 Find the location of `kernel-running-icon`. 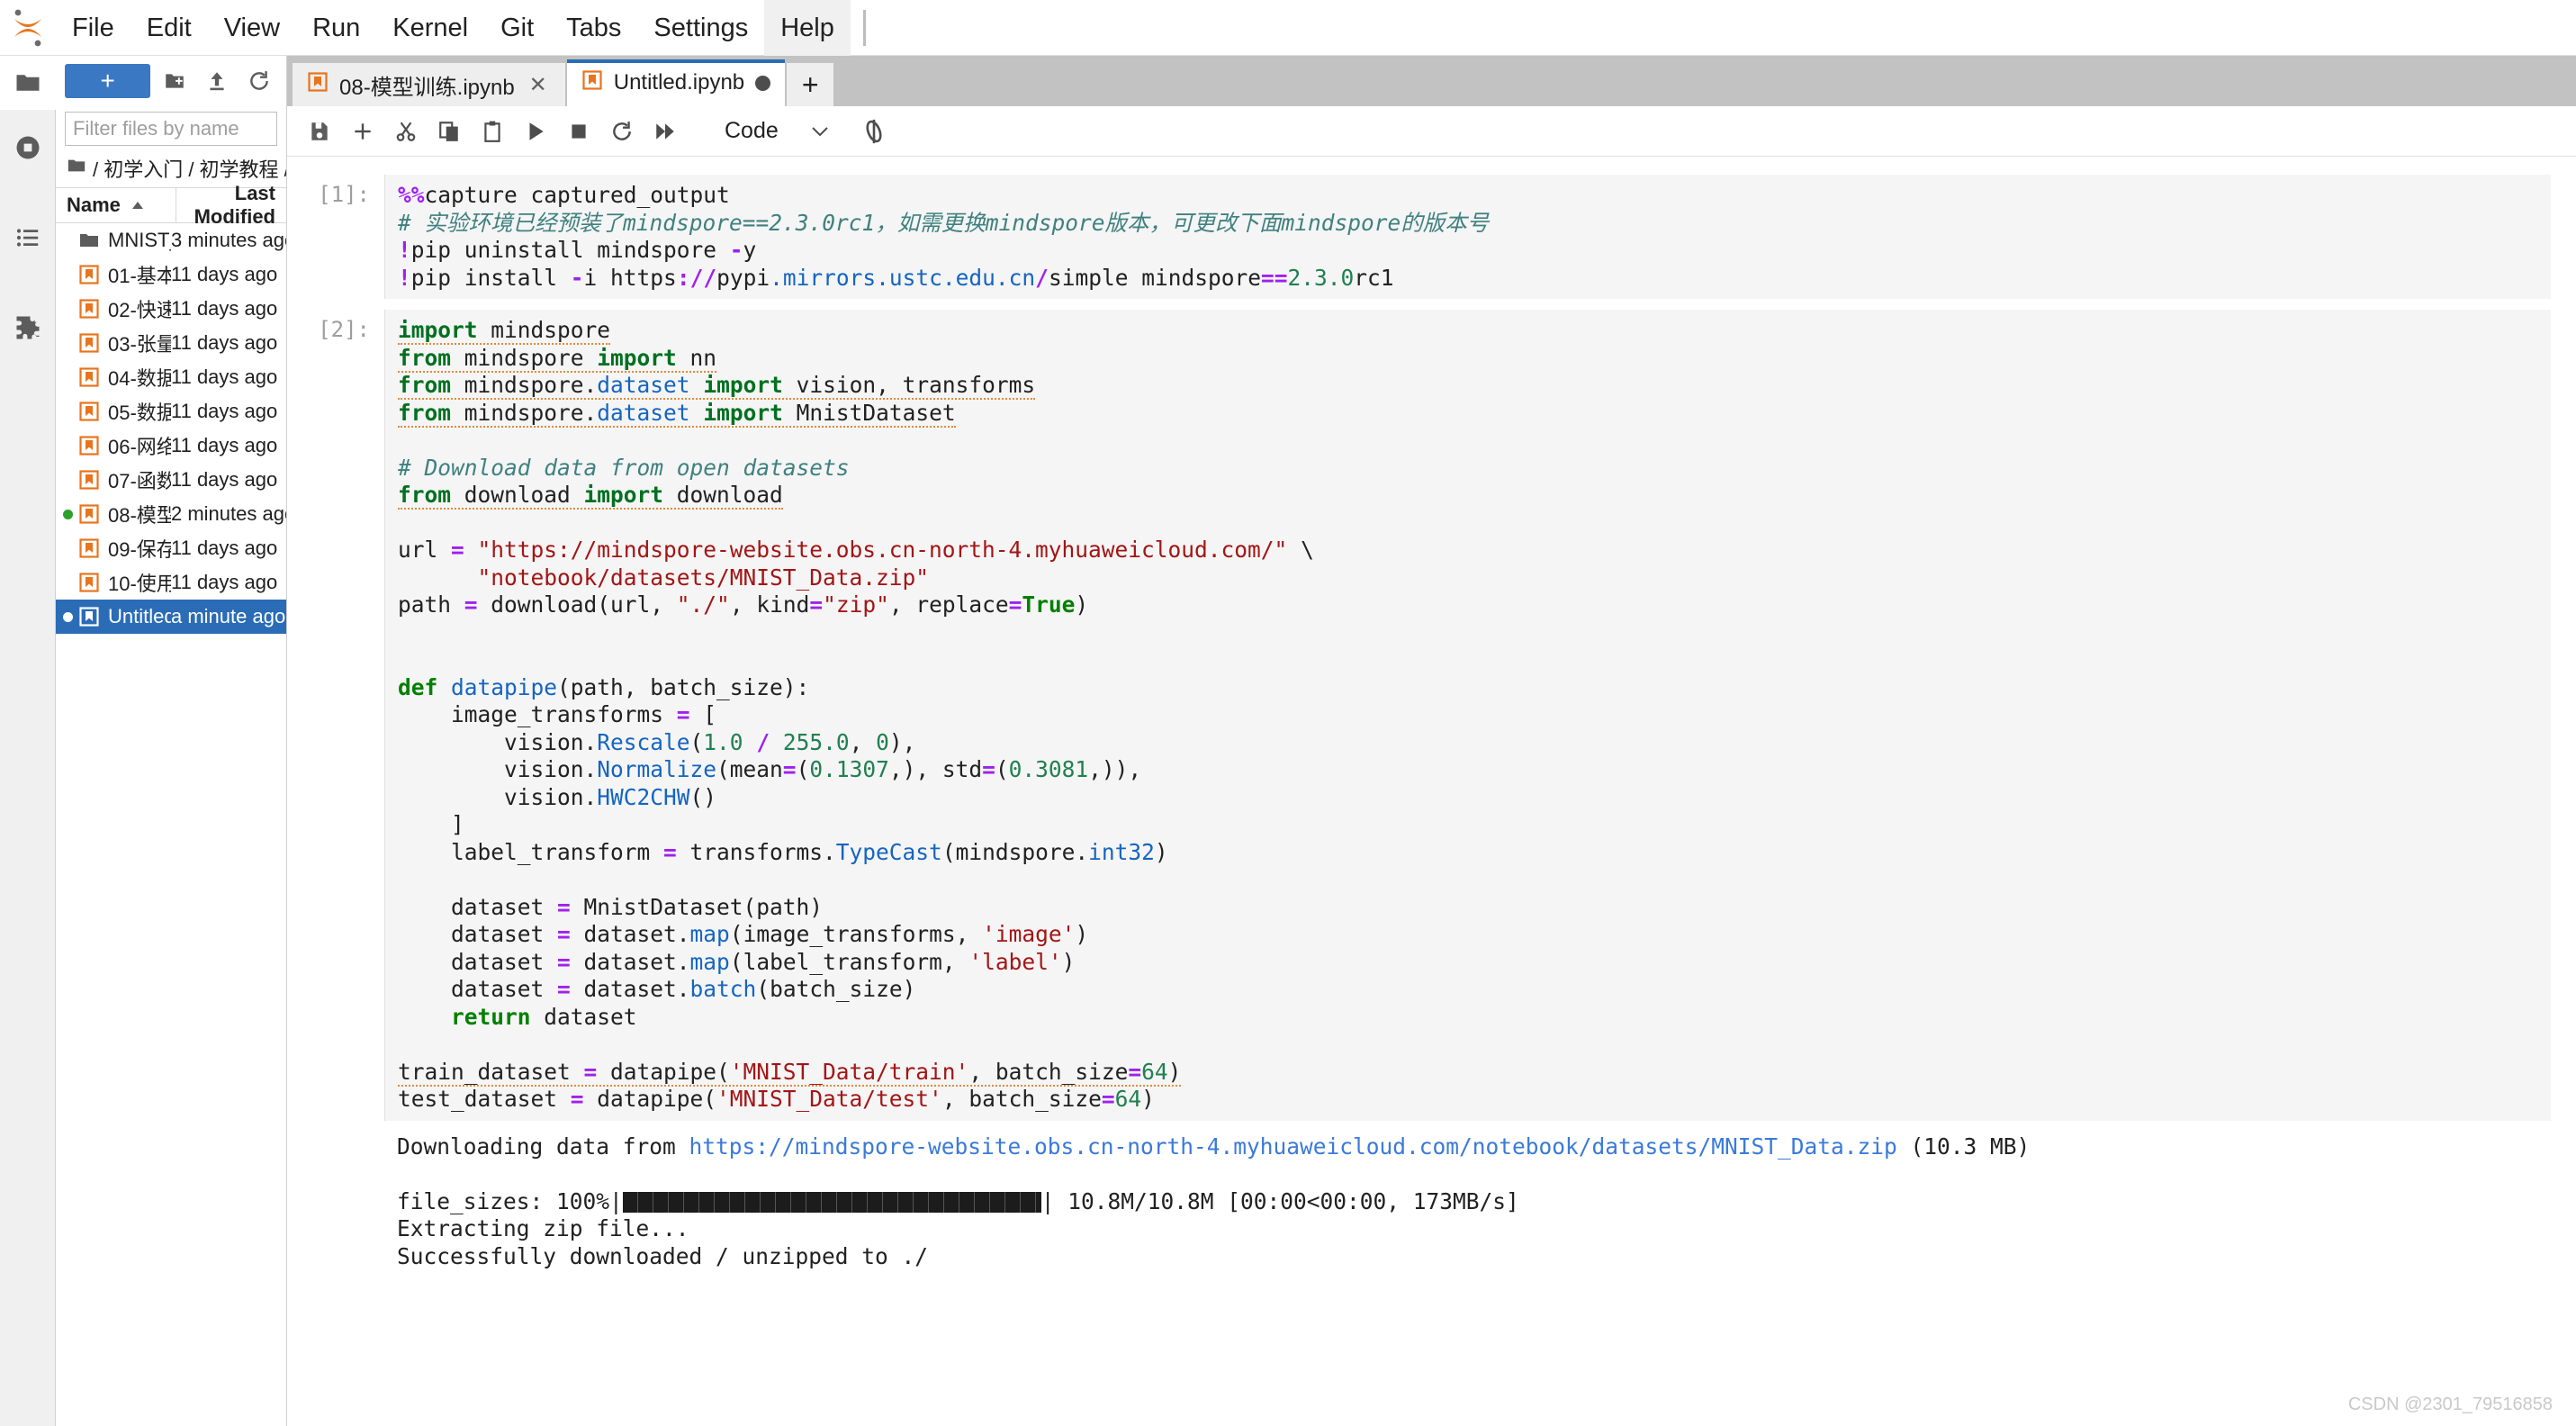

kernel-running-icon is located at coordinates (67, 616).